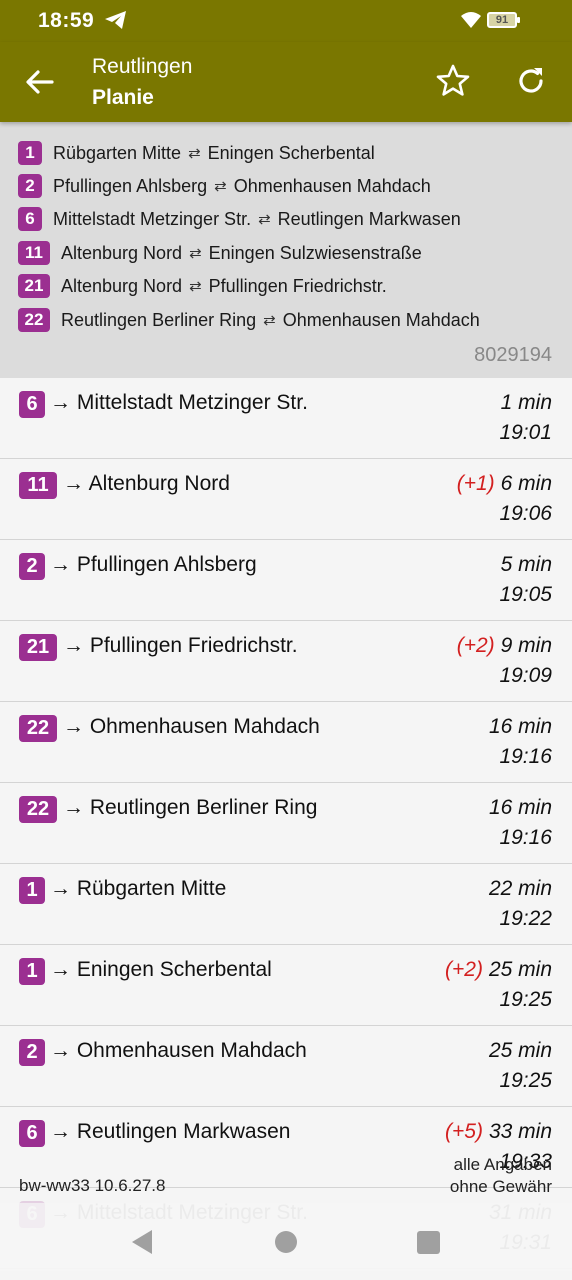  I want to click on line-to: Pfullingen Friedrichstr., so click(297, 285).